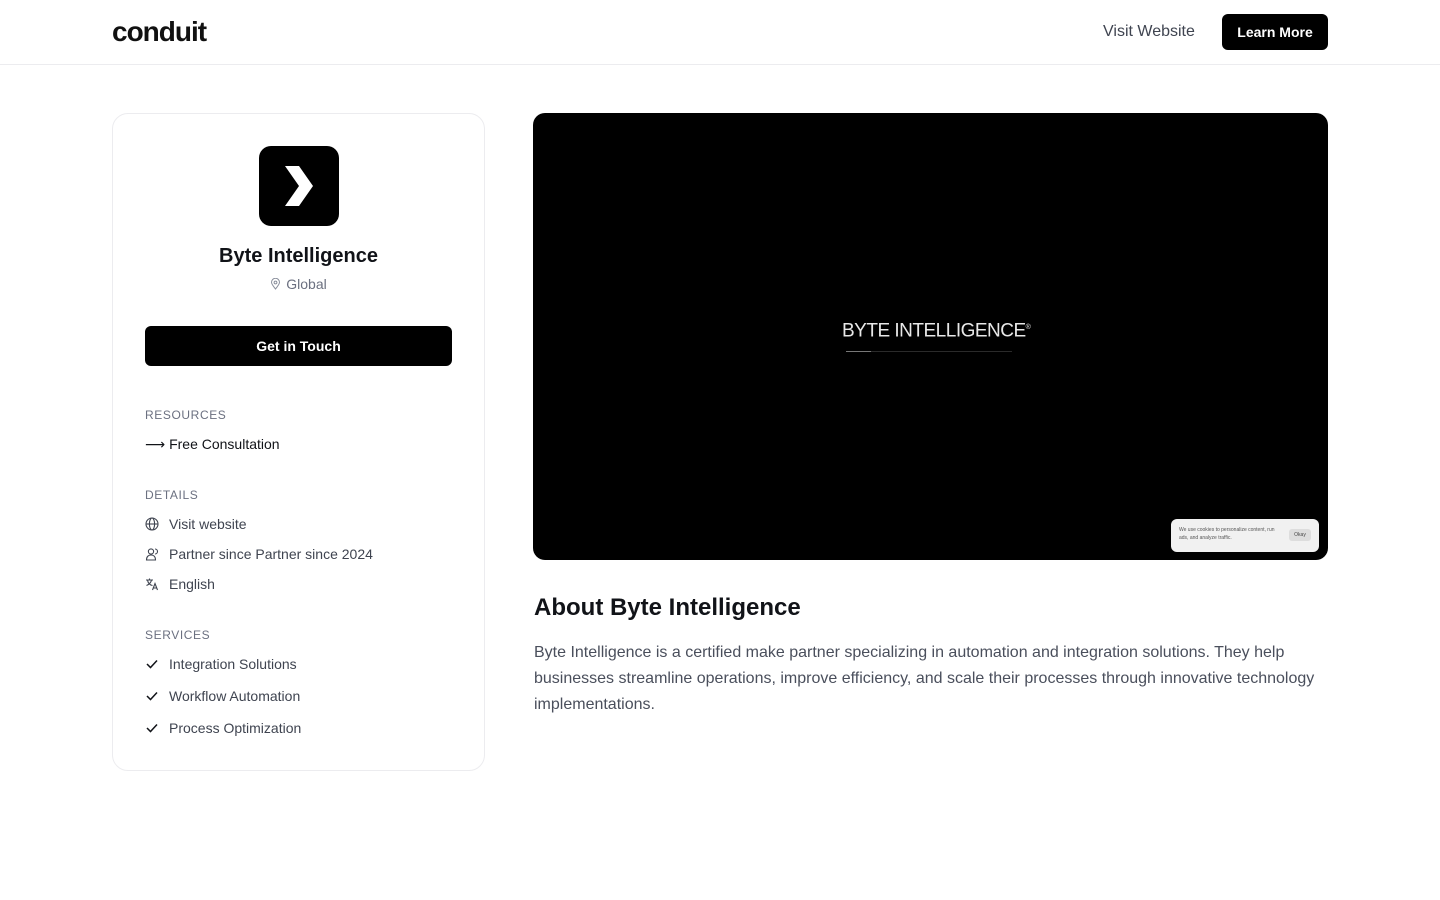 The width and height of the screenshot is (1440, 900). I want to click on video-loading-fill, so click(858, 351).